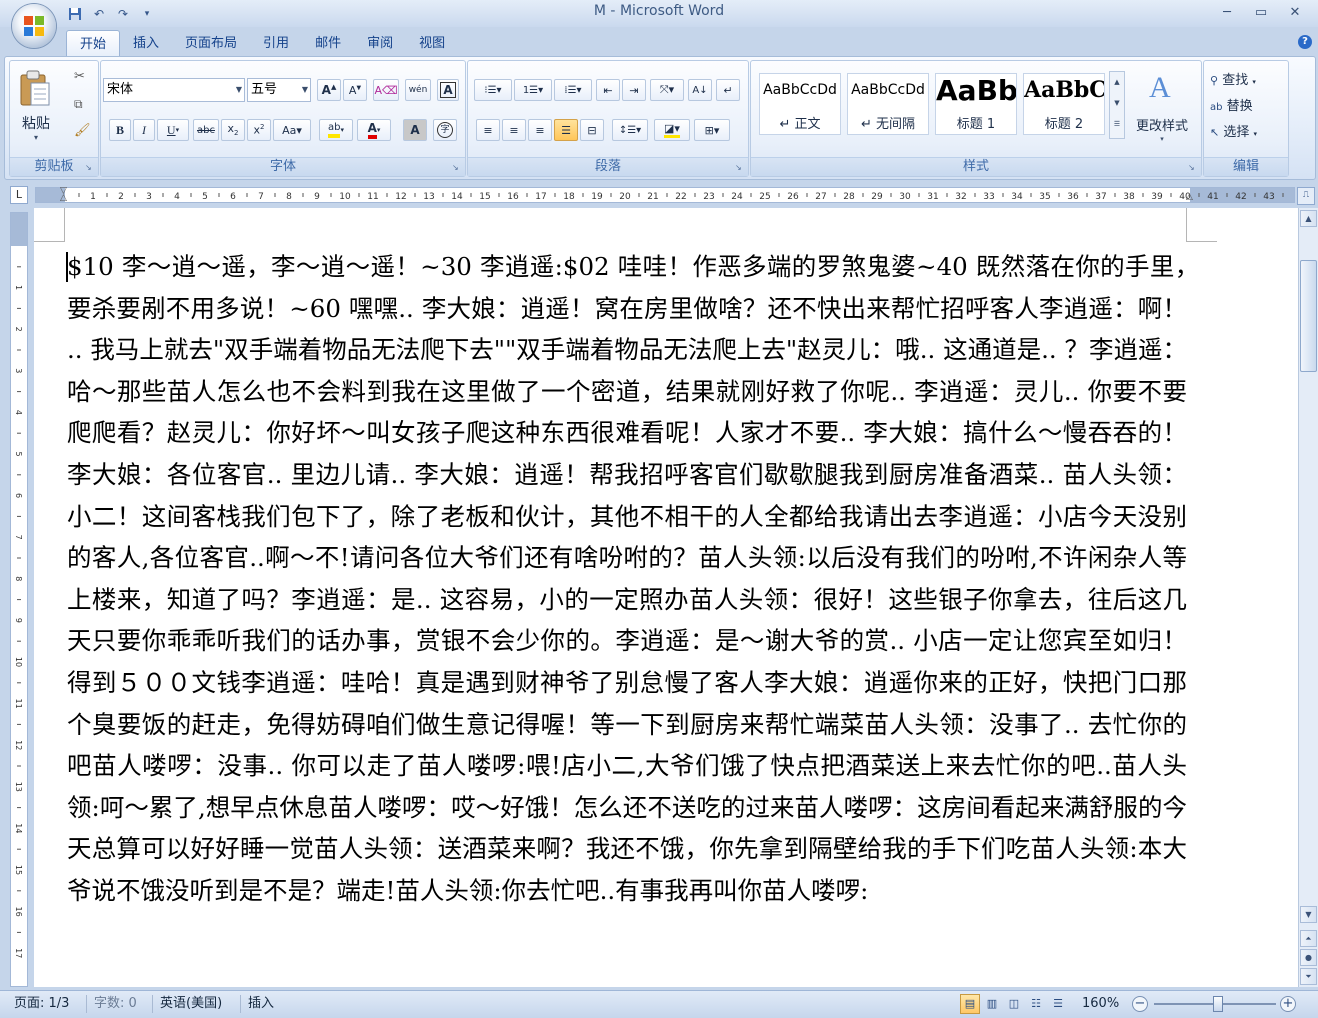  Describe the element at coordinates (1295, 12) in the screenshot. I see `close-button: ✕` at that location.